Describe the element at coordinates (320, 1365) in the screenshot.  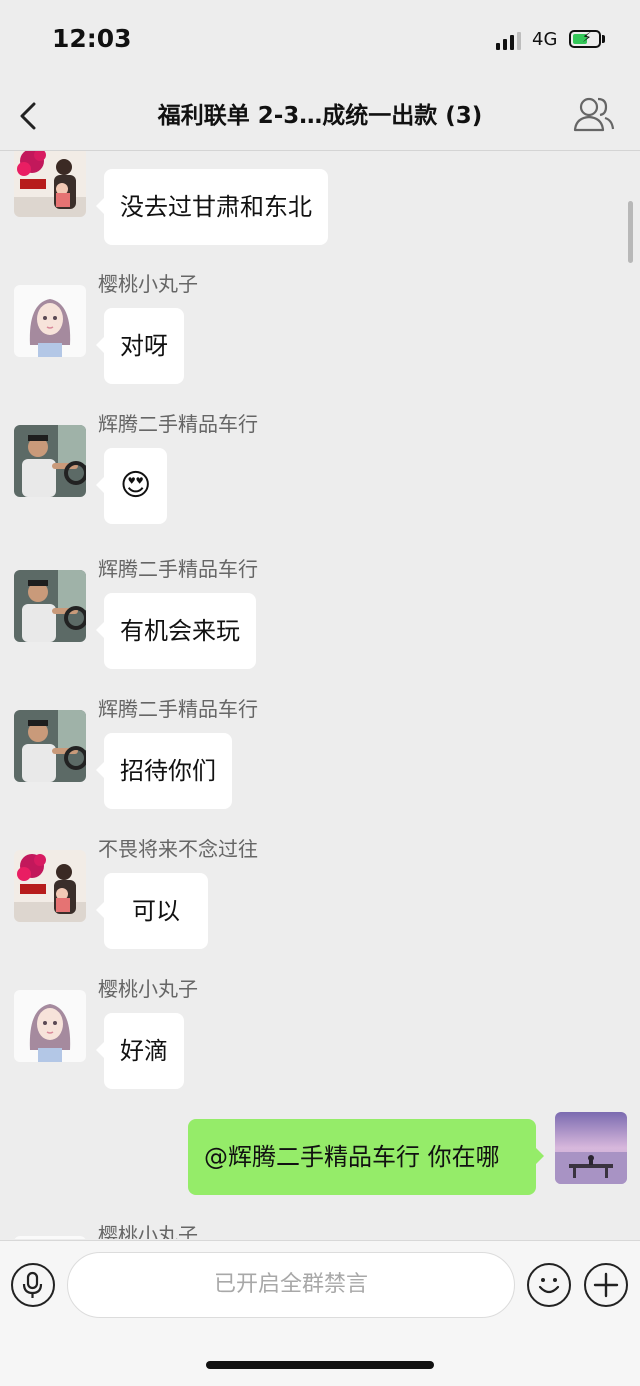
I see `home-indicator` at that location.